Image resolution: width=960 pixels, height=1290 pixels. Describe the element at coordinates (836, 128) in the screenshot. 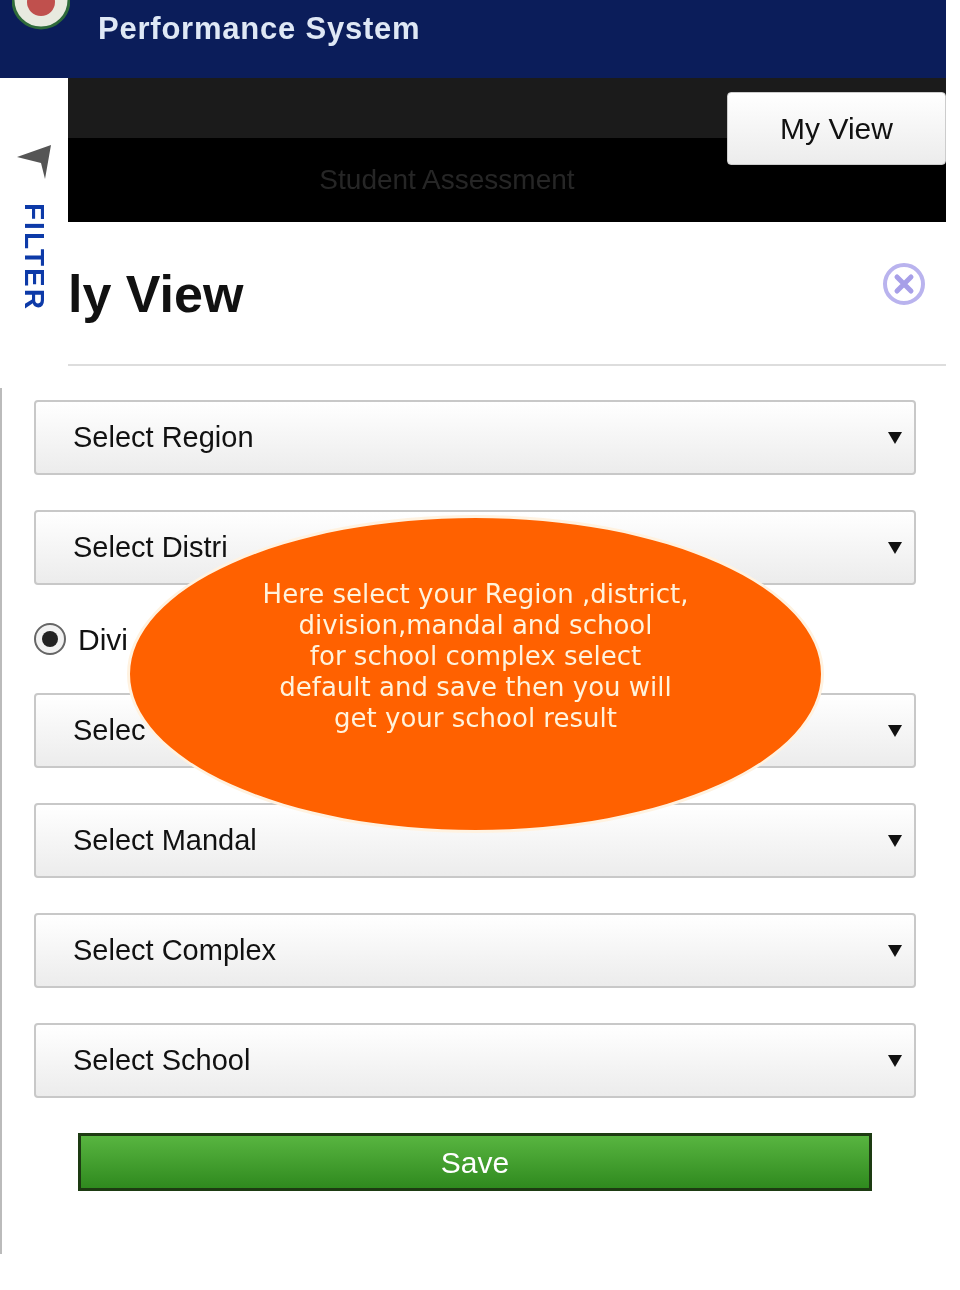

I see `my-view-button: My View` at that location.